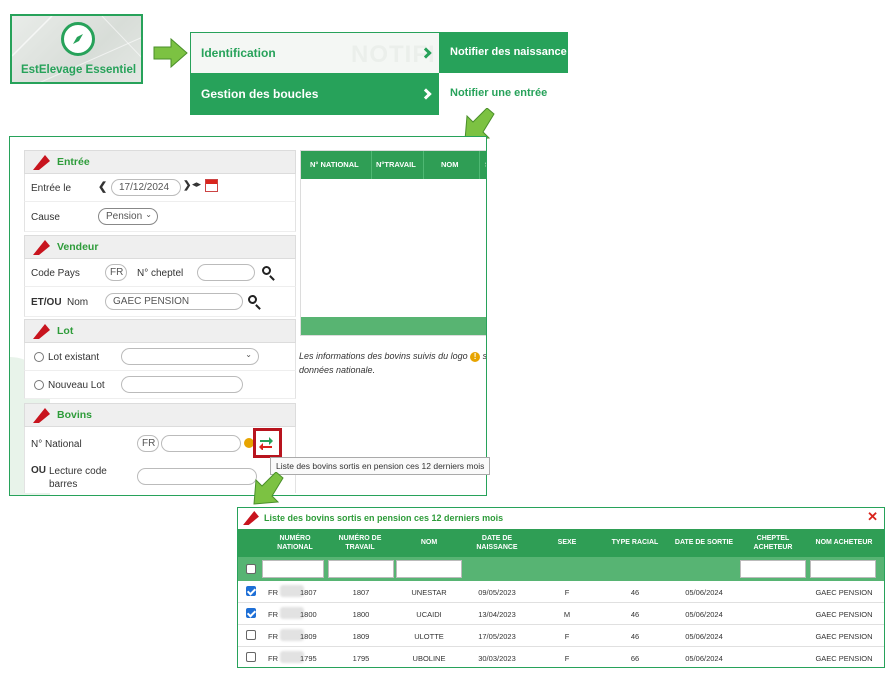 The image size is (896, 681). Describe the element at coordinates (73, 162) in the screenshot. I see `section-title: Entrée` at that location.